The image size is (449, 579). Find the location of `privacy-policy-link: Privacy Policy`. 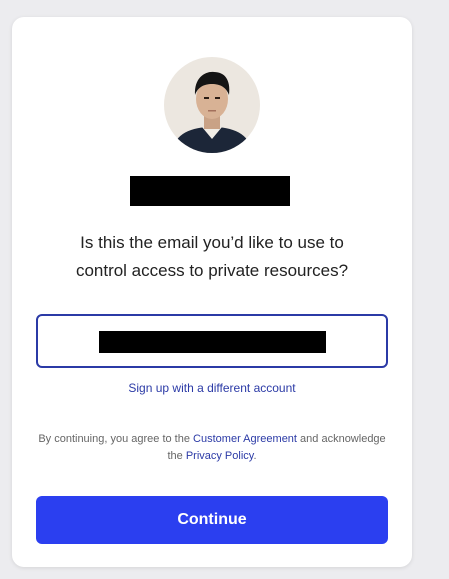

privacy-policy-link: Privacy Policy is located at coordinates (220, 456).